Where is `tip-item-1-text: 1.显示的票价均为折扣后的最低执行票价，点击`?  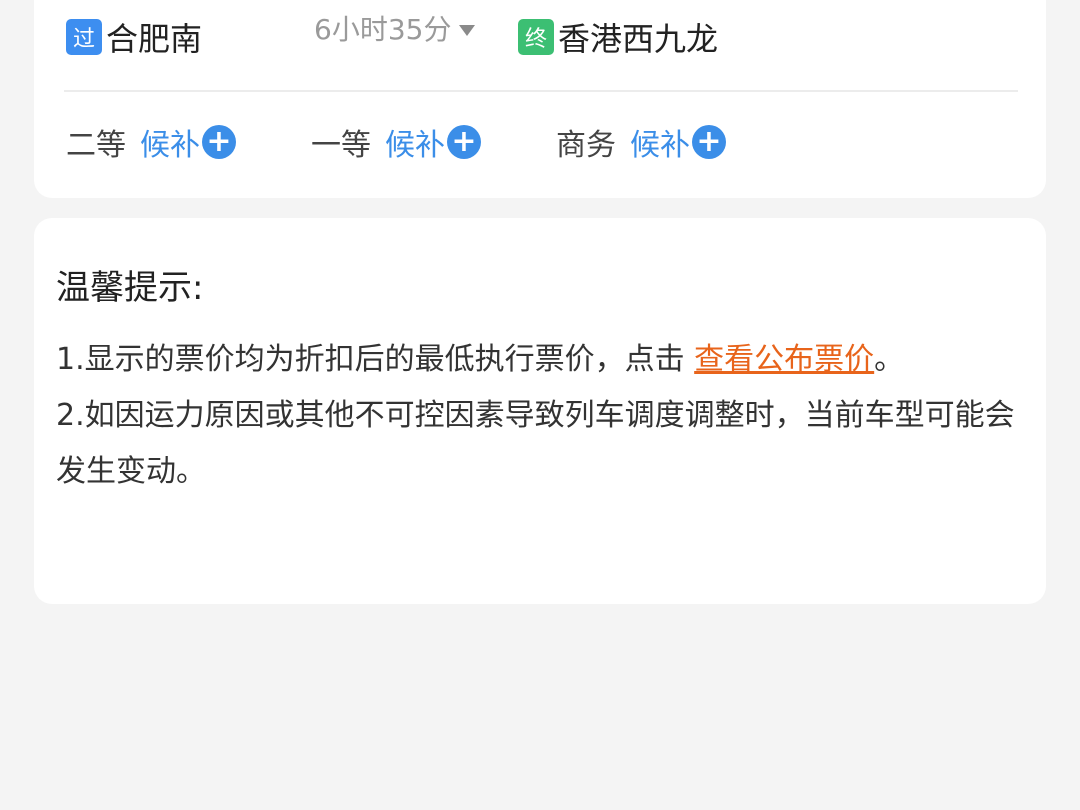 tip-item-1-text: 1.显示的票价均为折扣后的最低执行票价，点击 is located at coordinates (375, 359).